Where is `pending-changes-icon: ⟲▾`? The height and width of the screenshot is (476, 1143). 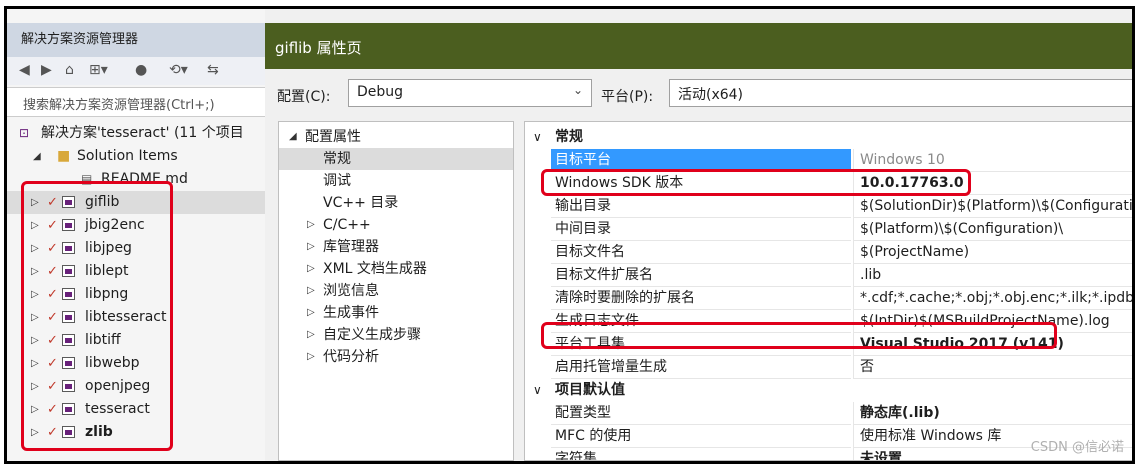 pending-changes-icon: ⟲▾ is located at coordinates (178, 70).